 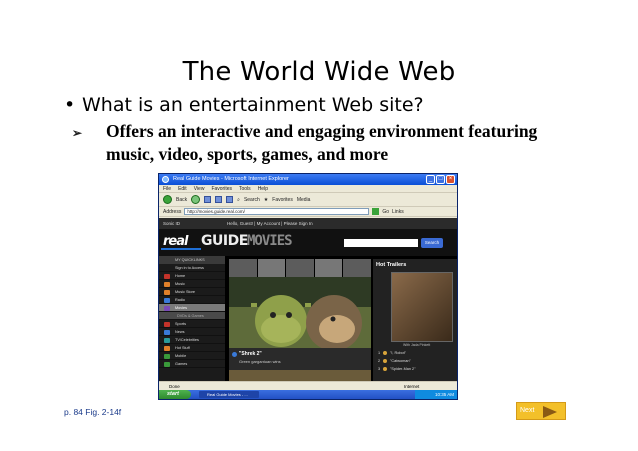 I want to click on sidebar-item-label: Radio, so click(x=180, y=300).